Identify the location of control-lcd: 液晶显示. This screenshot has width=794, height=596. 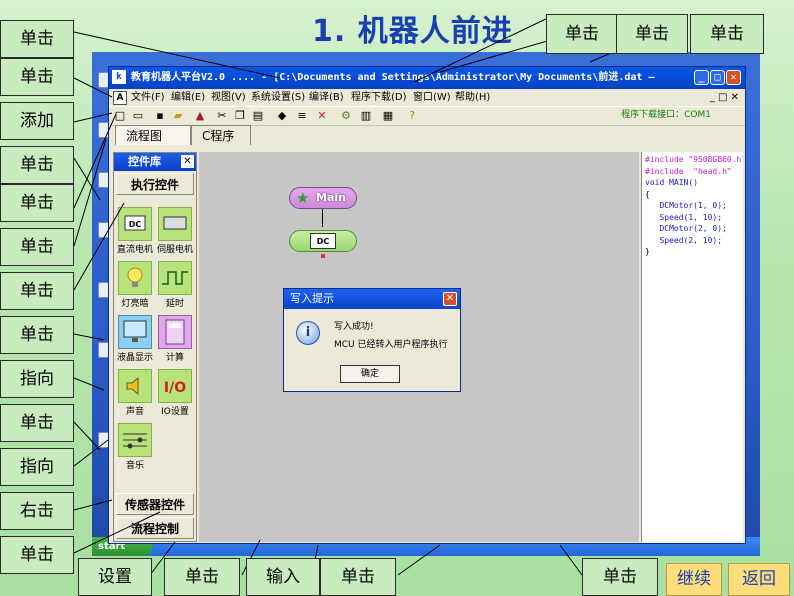
(135, 341).